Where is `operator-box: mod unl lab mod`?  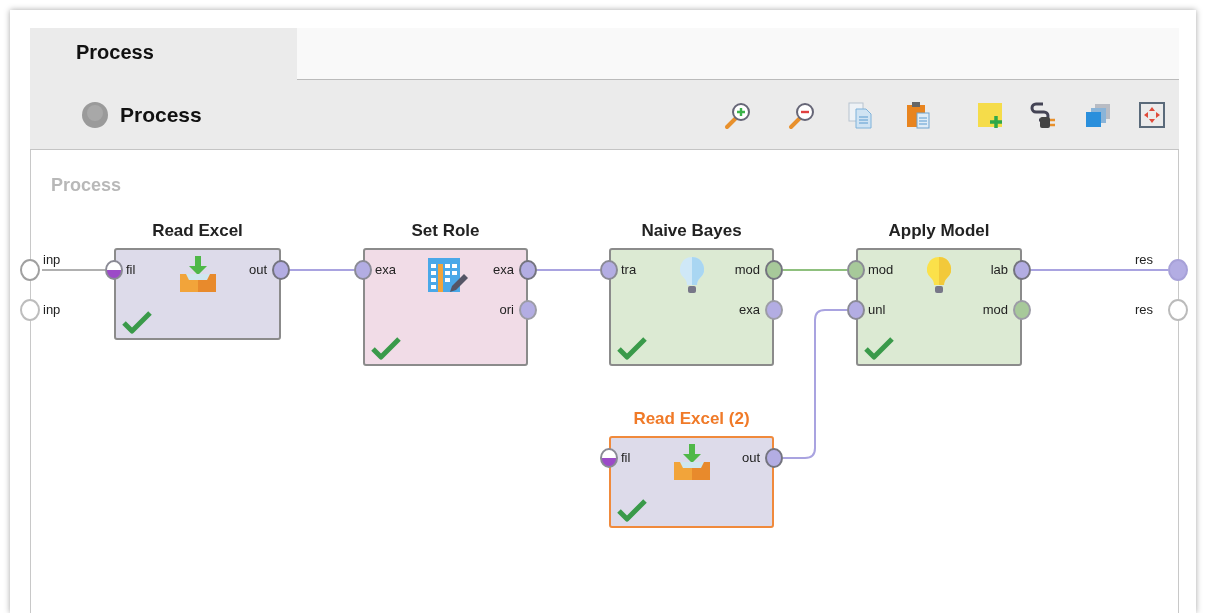 operator-box: mod unl lab mod is located at coordinates (939, 307).